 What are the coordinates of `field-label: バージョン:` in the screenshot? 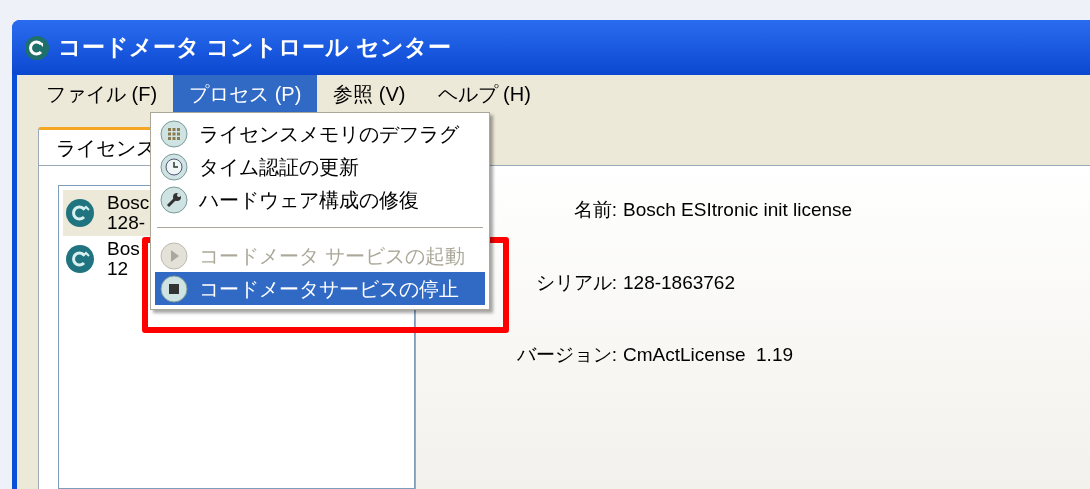 It's located at (567, 355).